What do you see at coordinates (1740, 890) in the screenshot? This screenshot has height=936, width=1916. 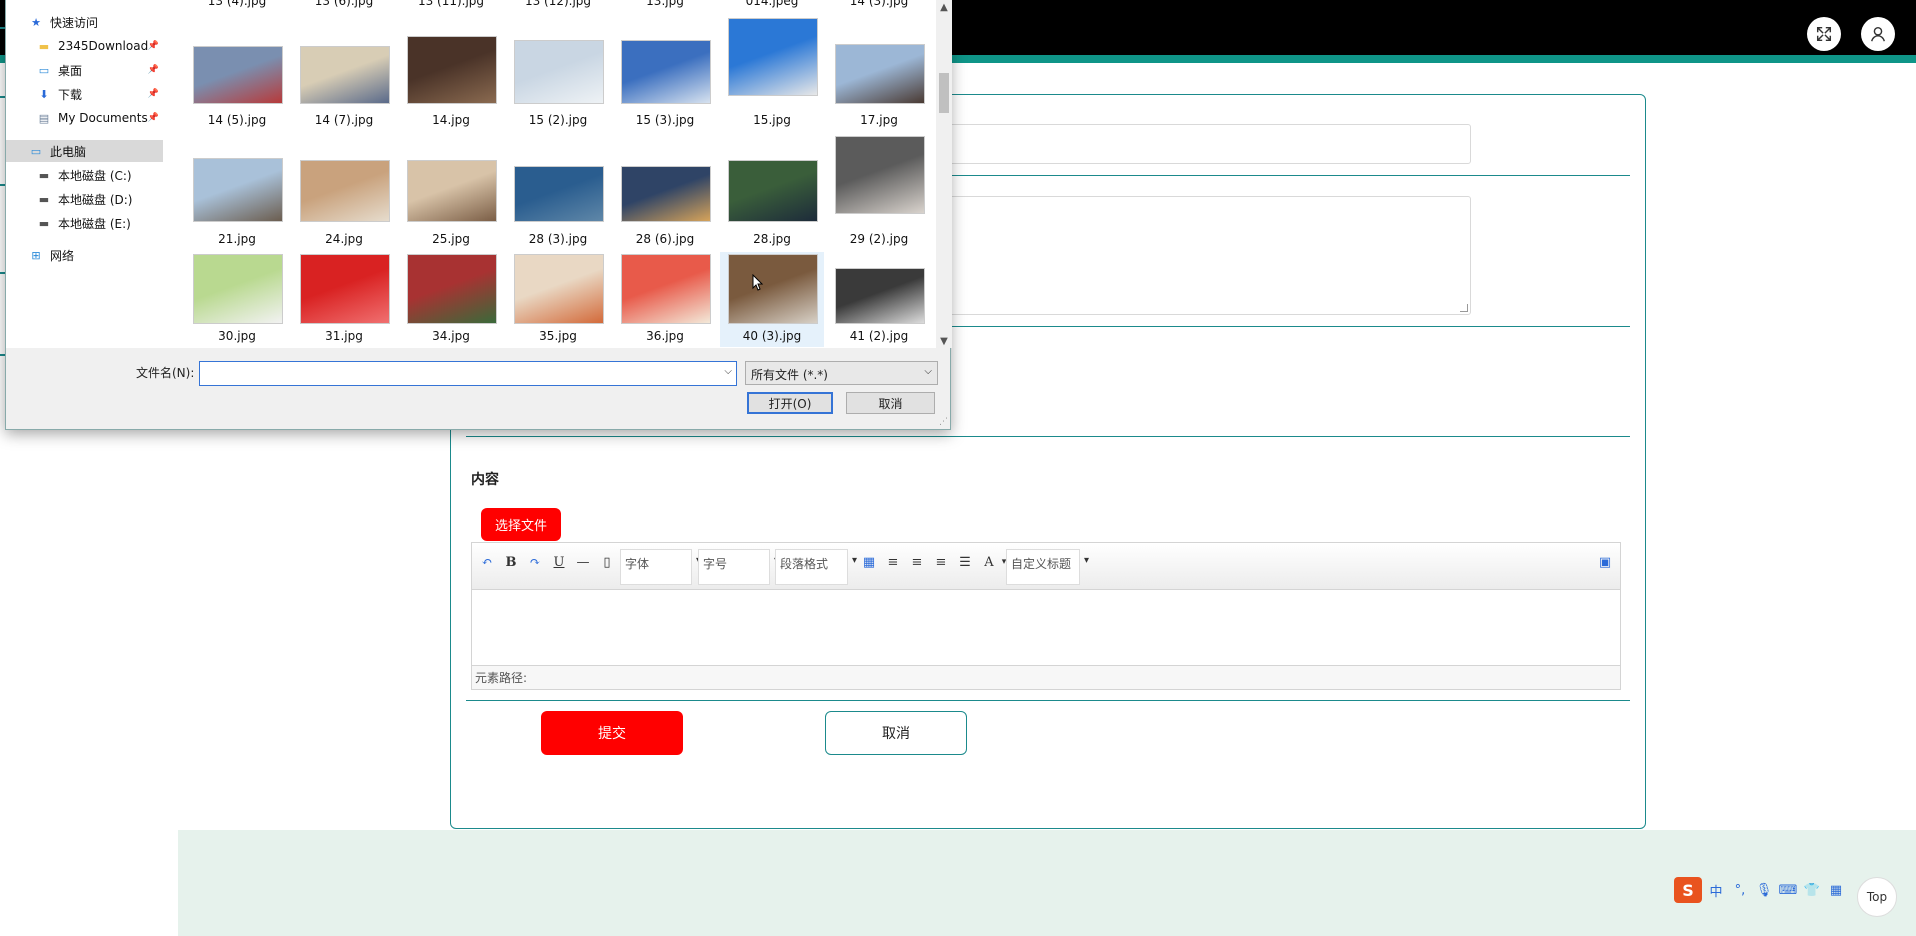 I see `punctuation-icon: °,` at bounding box center [1740, 890].